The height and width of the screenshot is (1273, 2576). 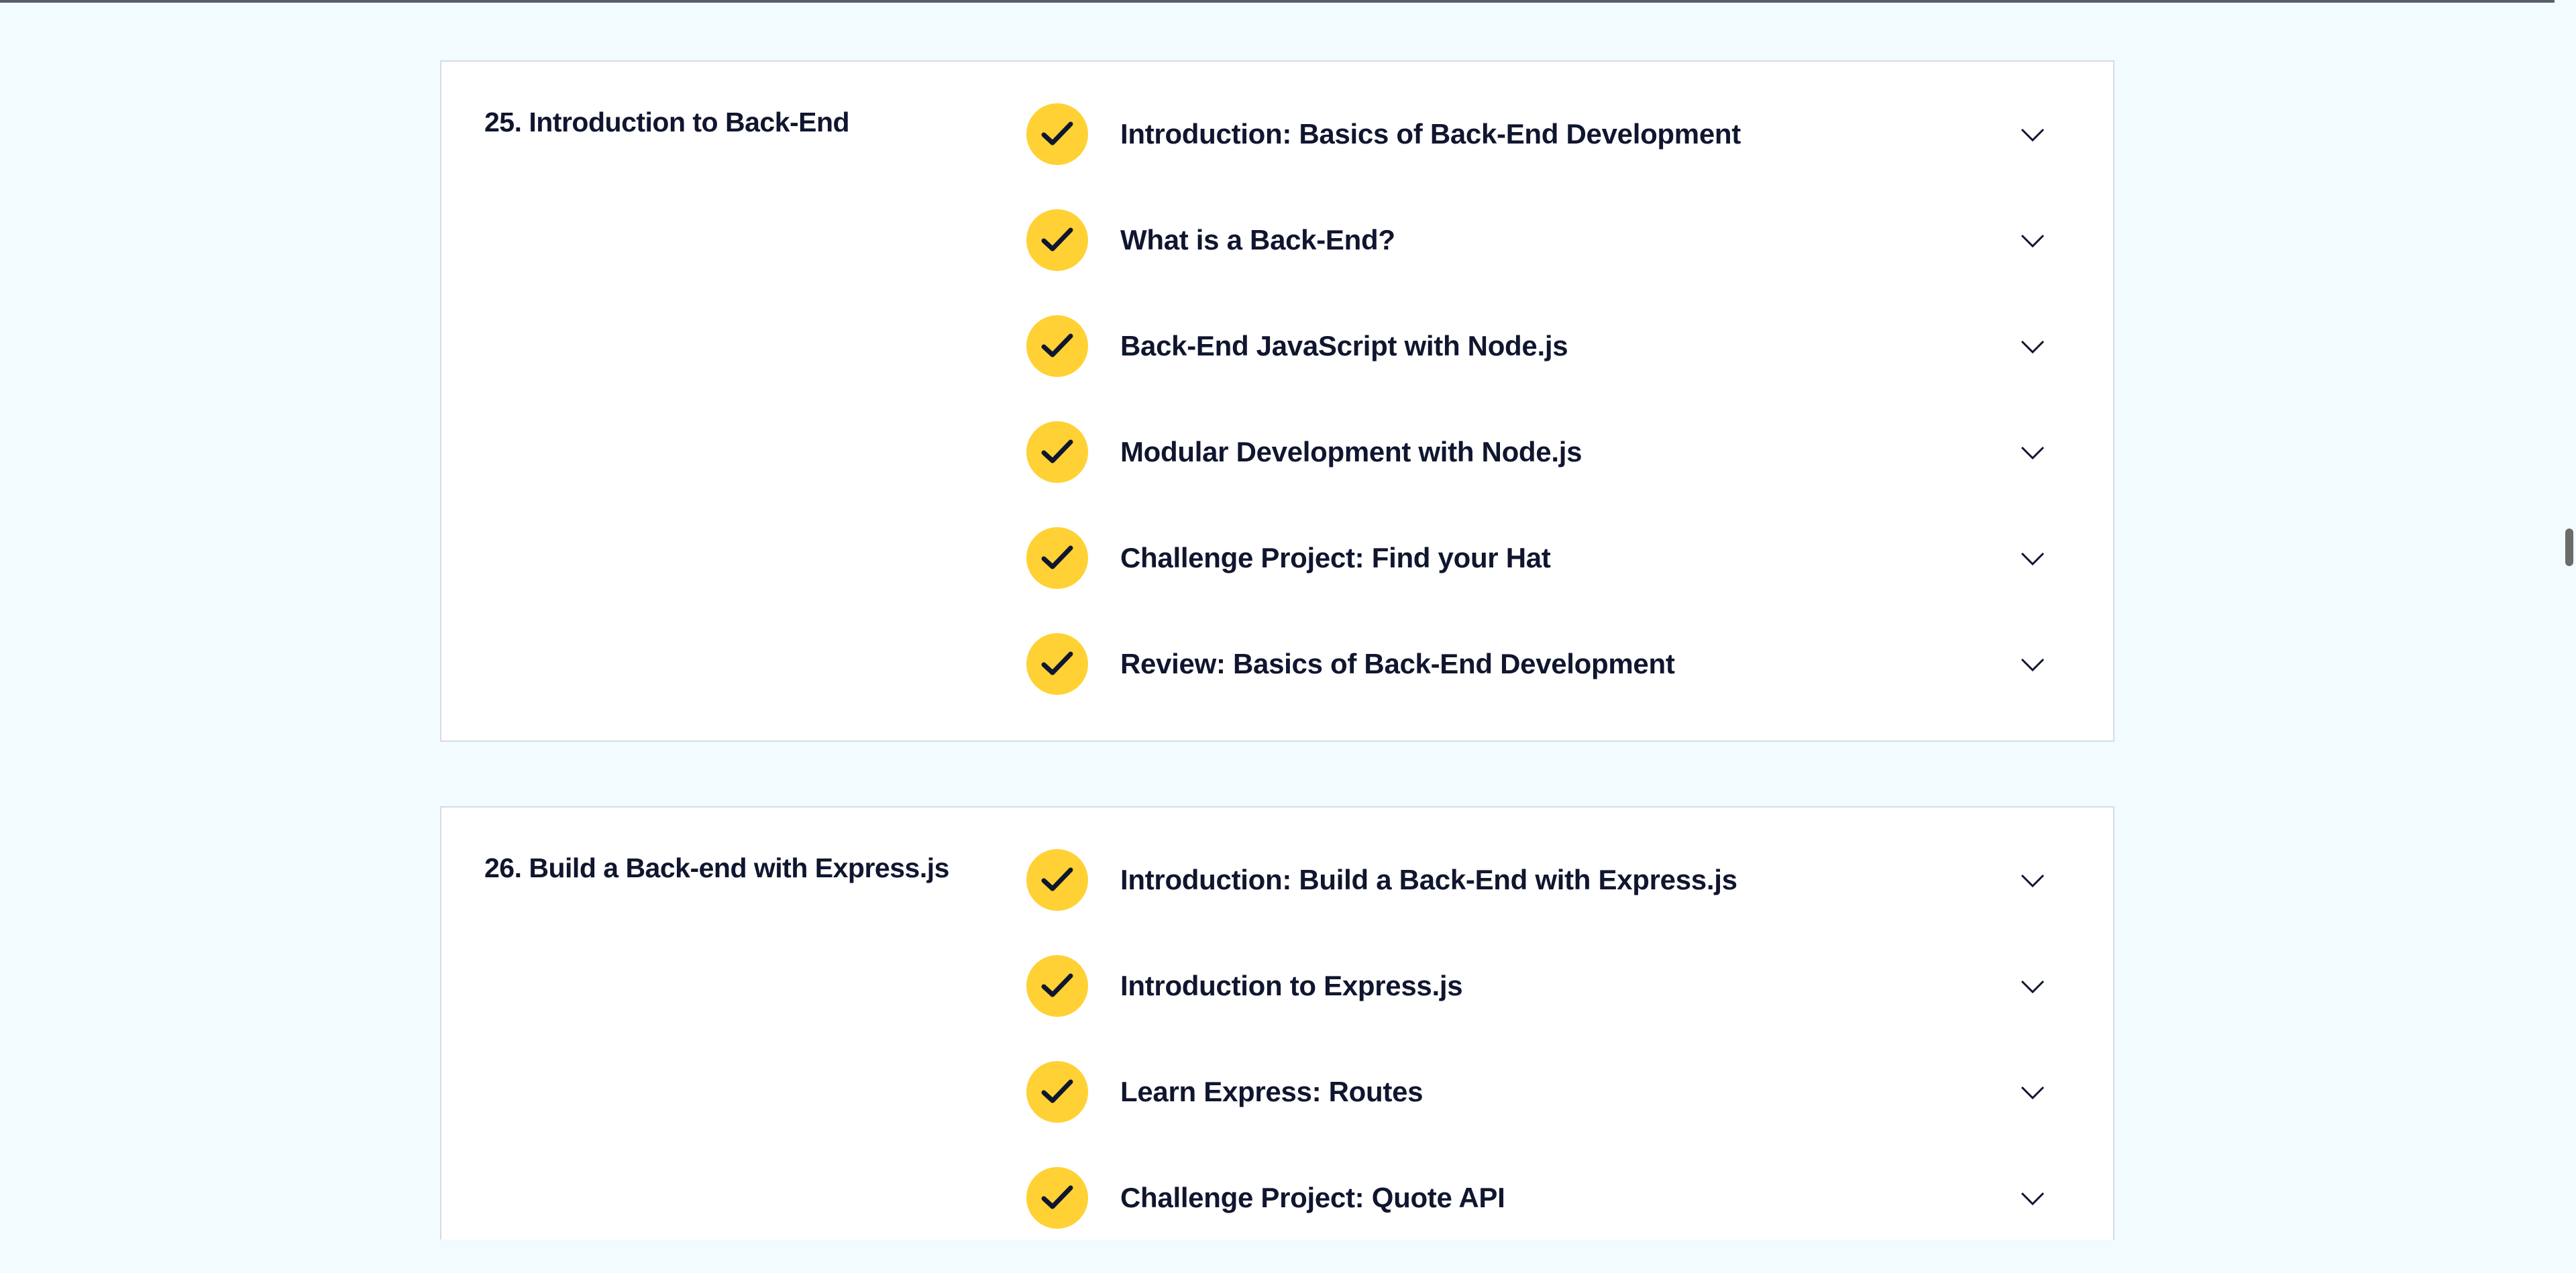 I want to click on module-title: 26. Build a Back-end with Express.js, so click(x=716, y=868).